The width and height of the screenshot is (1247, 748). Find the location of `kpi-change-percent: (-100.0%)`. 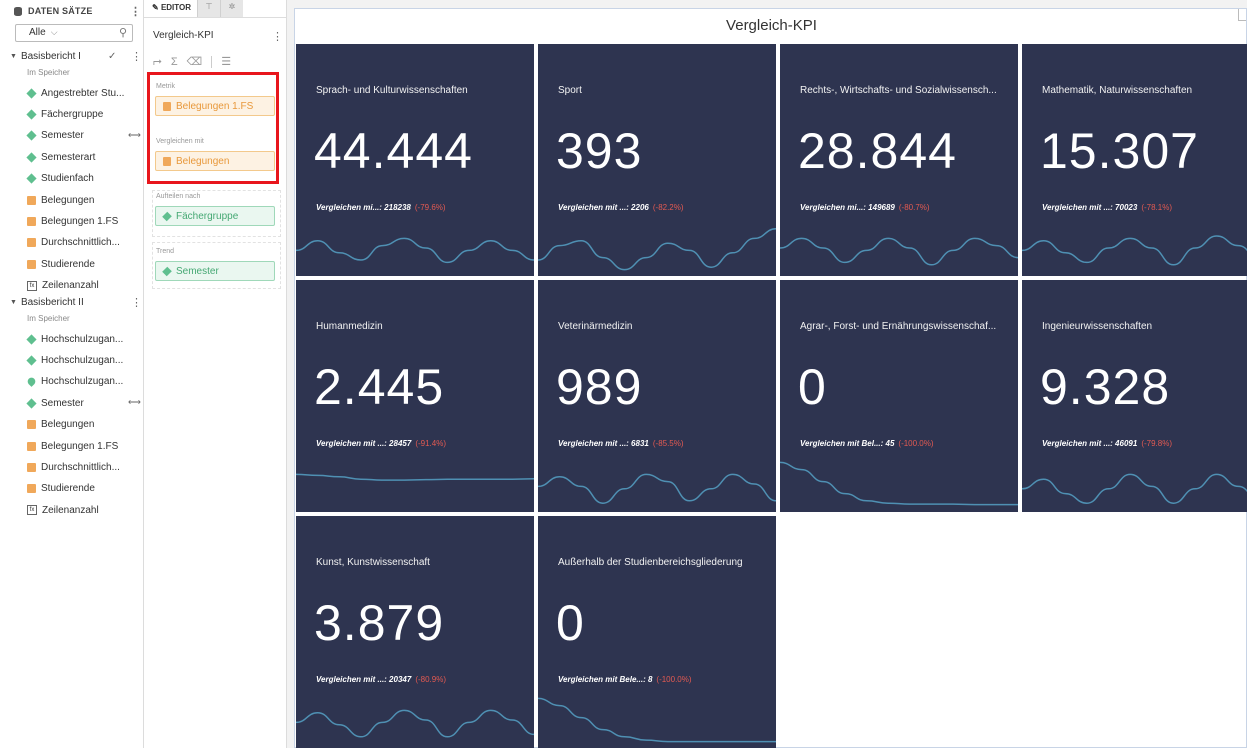

kpi-change-percent: (-100.0%) is located at coordinates (674, 679).